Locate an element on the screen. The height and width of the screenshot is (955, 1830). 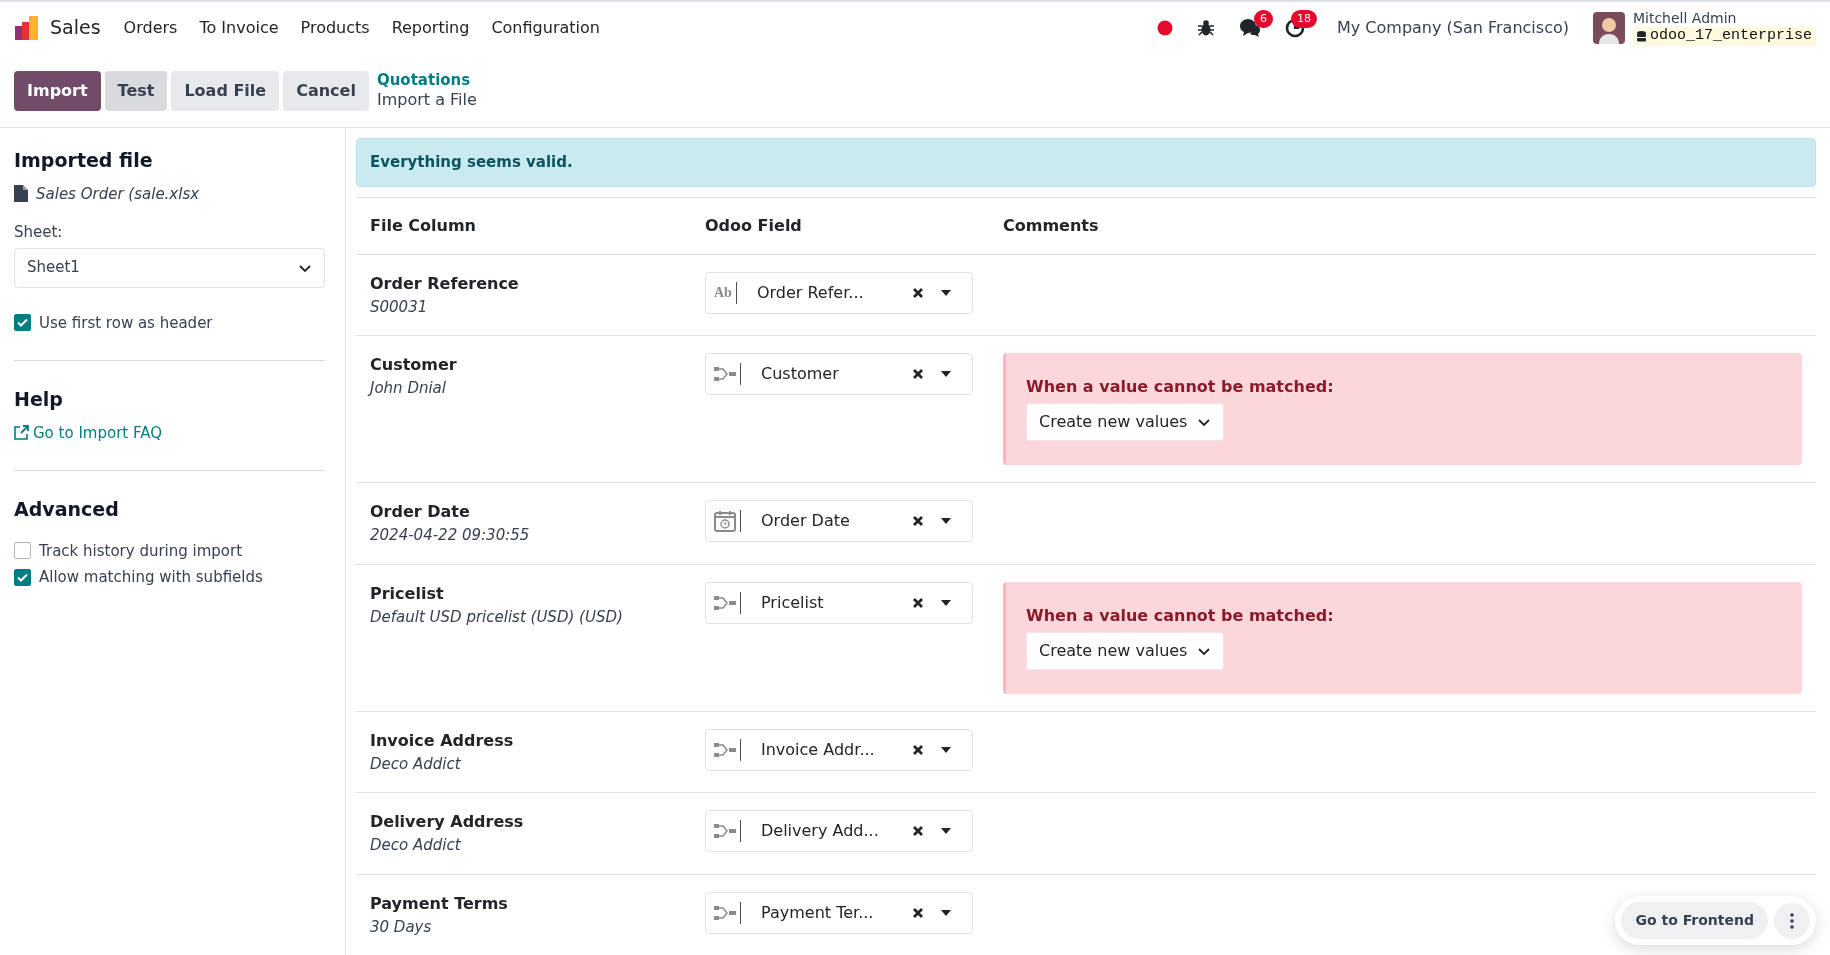
section-title: Help is located at coordinates (39, 399).